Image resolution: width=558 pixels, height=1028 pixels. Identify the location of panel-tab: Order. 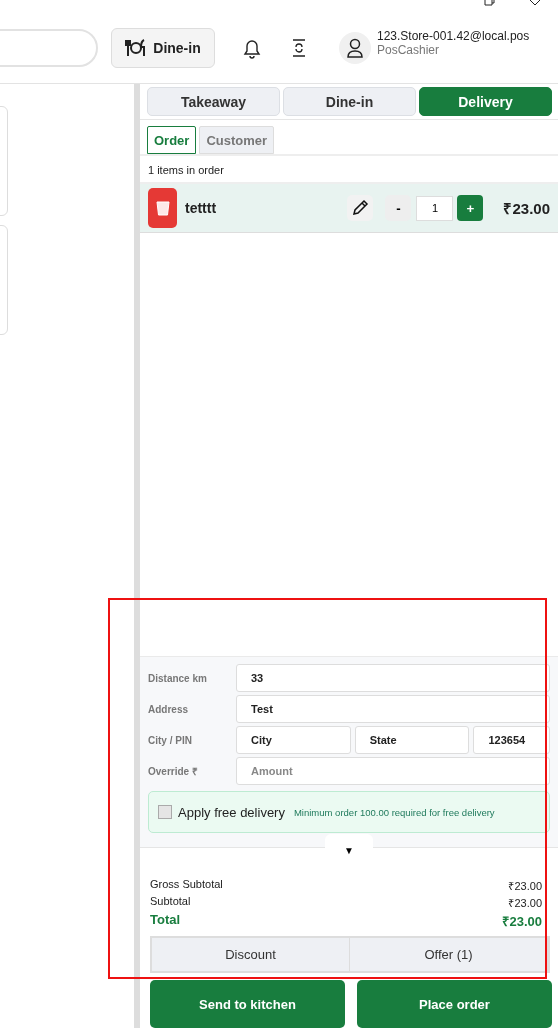
(172, 140).